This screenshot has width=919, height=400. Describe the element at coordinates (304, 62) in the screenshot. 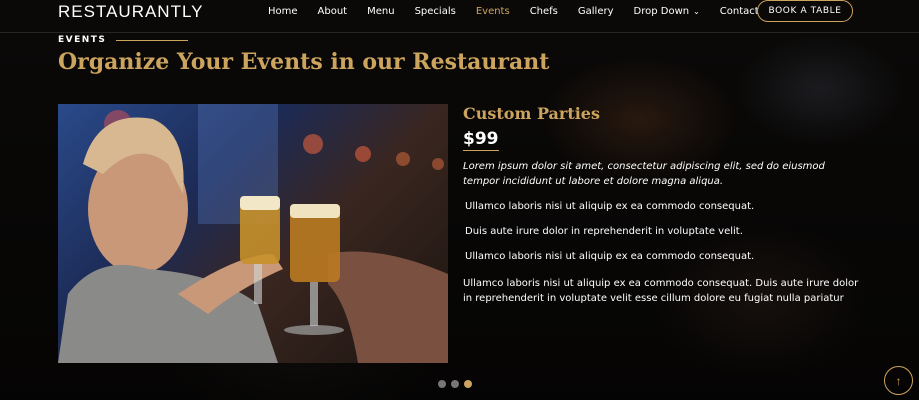

I see `section-title: Organize Your Events in our Restaurant` at that location.